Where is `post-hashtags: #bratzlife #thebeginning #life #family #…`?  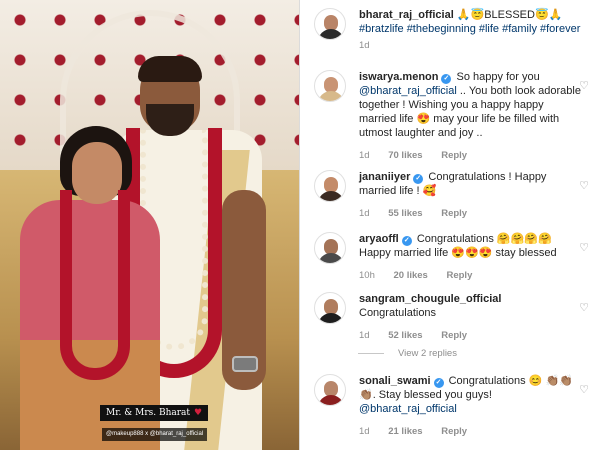 post-hashtags: #bratzlife #thebeginning #life #family #… is located at coordinates (470, 29).